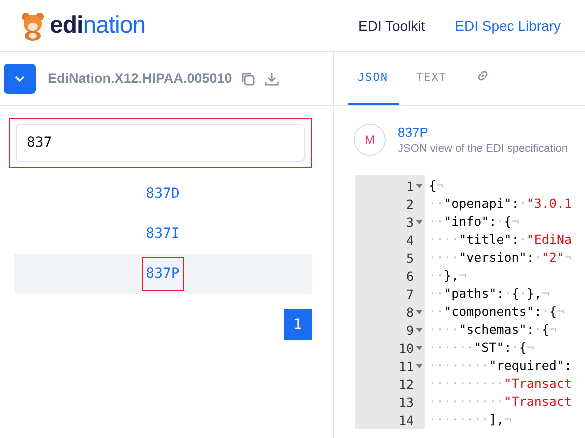 The width and height of the screenshot is (585, 438). Describe the element at coordinates (489, 311) in the screenshot. I see `code-key: "components"` at that location.